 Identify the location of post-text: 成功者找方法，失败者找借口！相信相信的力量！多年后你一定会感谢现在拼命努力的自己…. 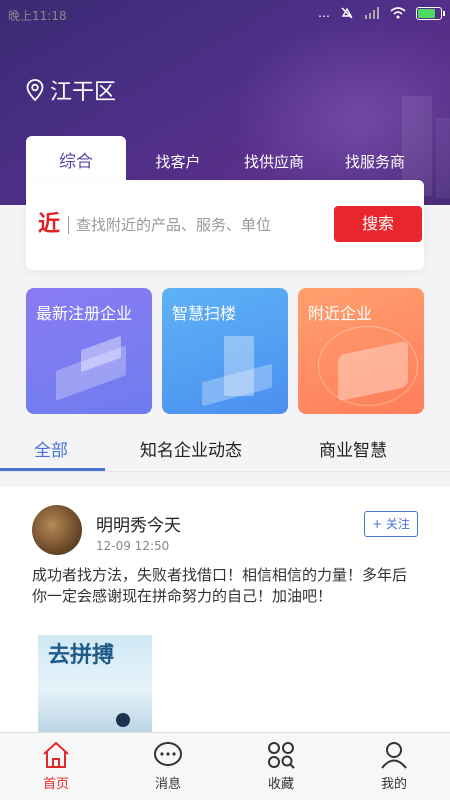
(220, 585).